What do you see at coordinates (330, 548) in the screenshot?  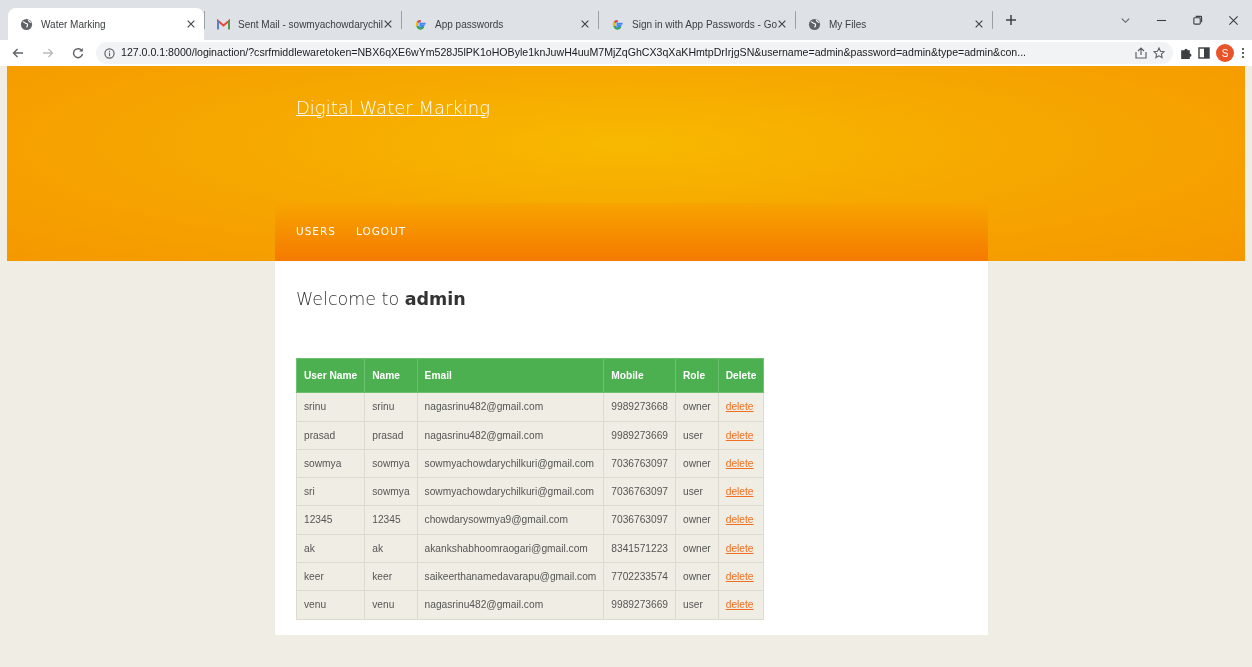 I see `table-cell: ak` at bounding box center [330, 548].